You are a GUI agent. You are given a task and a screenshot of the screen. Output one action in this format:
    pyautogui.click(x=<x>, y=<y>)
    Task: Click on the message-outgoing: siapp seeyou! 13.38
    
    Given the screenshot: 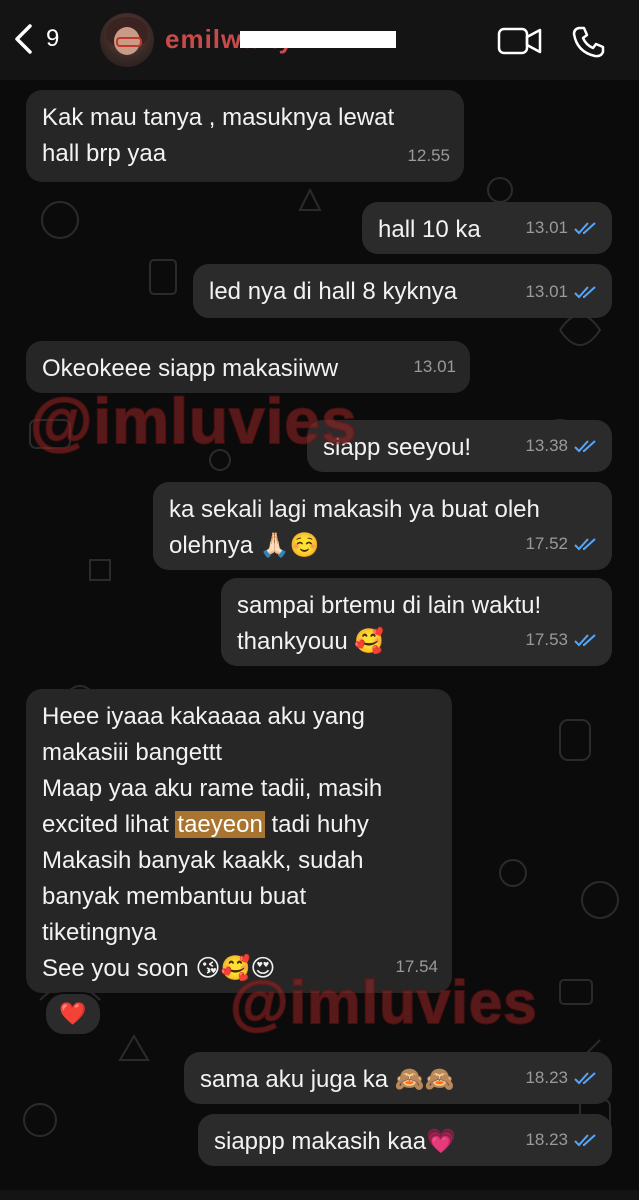 What is the action you would take?
    pyautogui.click(x=459, y=446)
    